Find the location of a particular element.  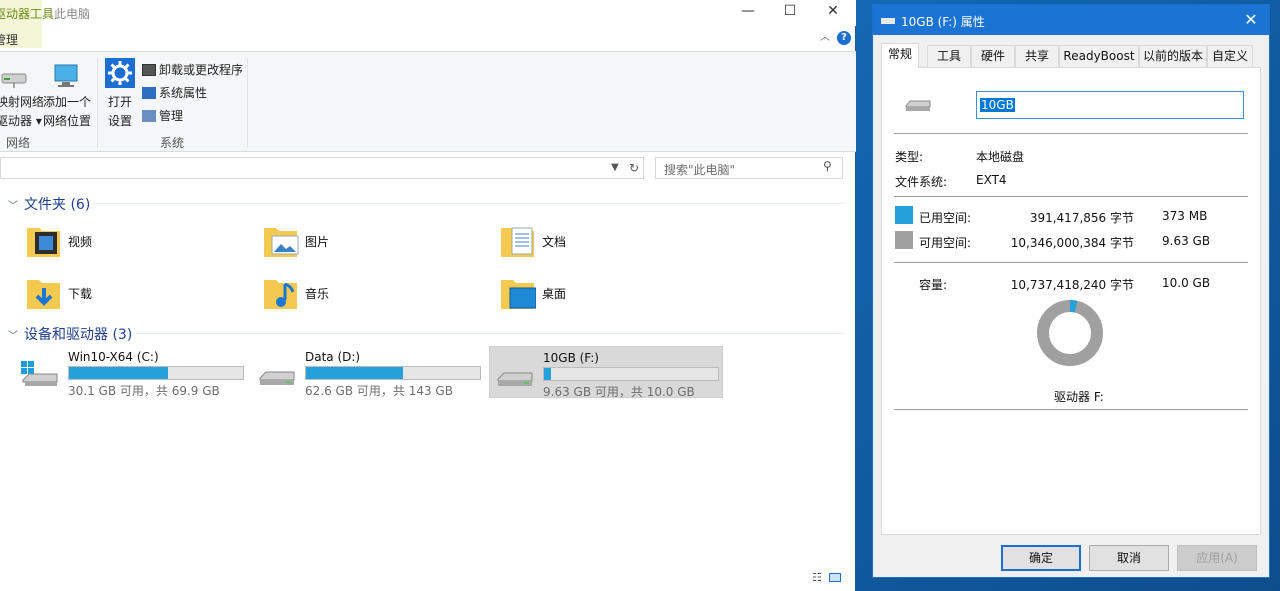

close-button: ✕ is located at coordinates (833, 12).